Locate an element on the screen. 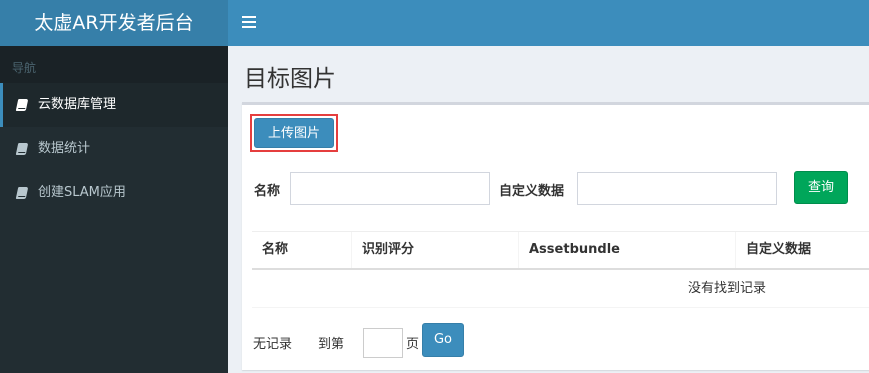 The height and width of the screenshot is (373, 869). custom-data-input is located at coordinates (677, 188).